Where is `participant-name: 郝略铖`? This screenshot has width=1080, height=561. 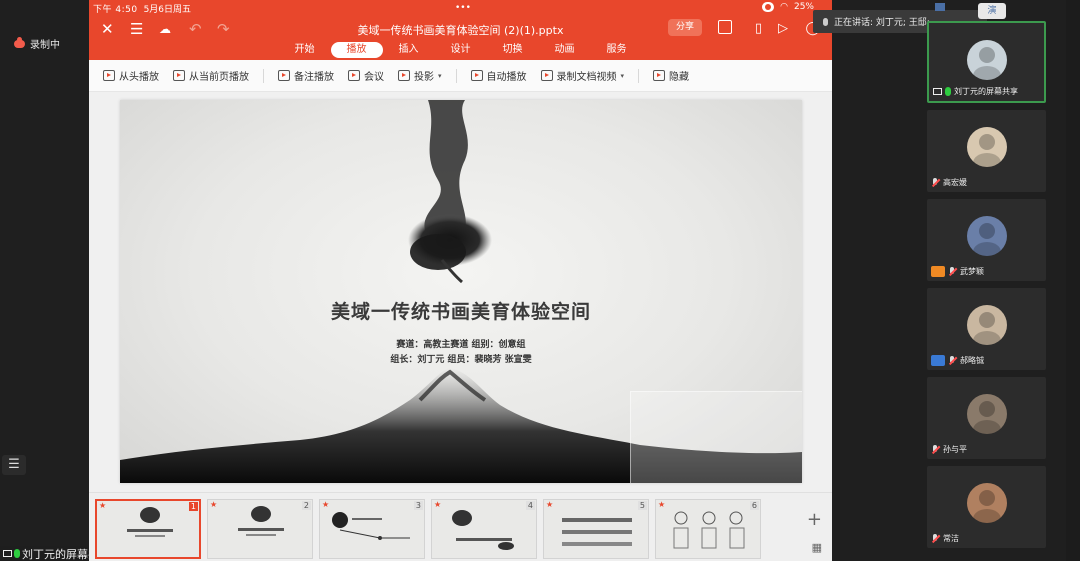 participant-name: 郝略铖 is located at coordinates (972, 360).